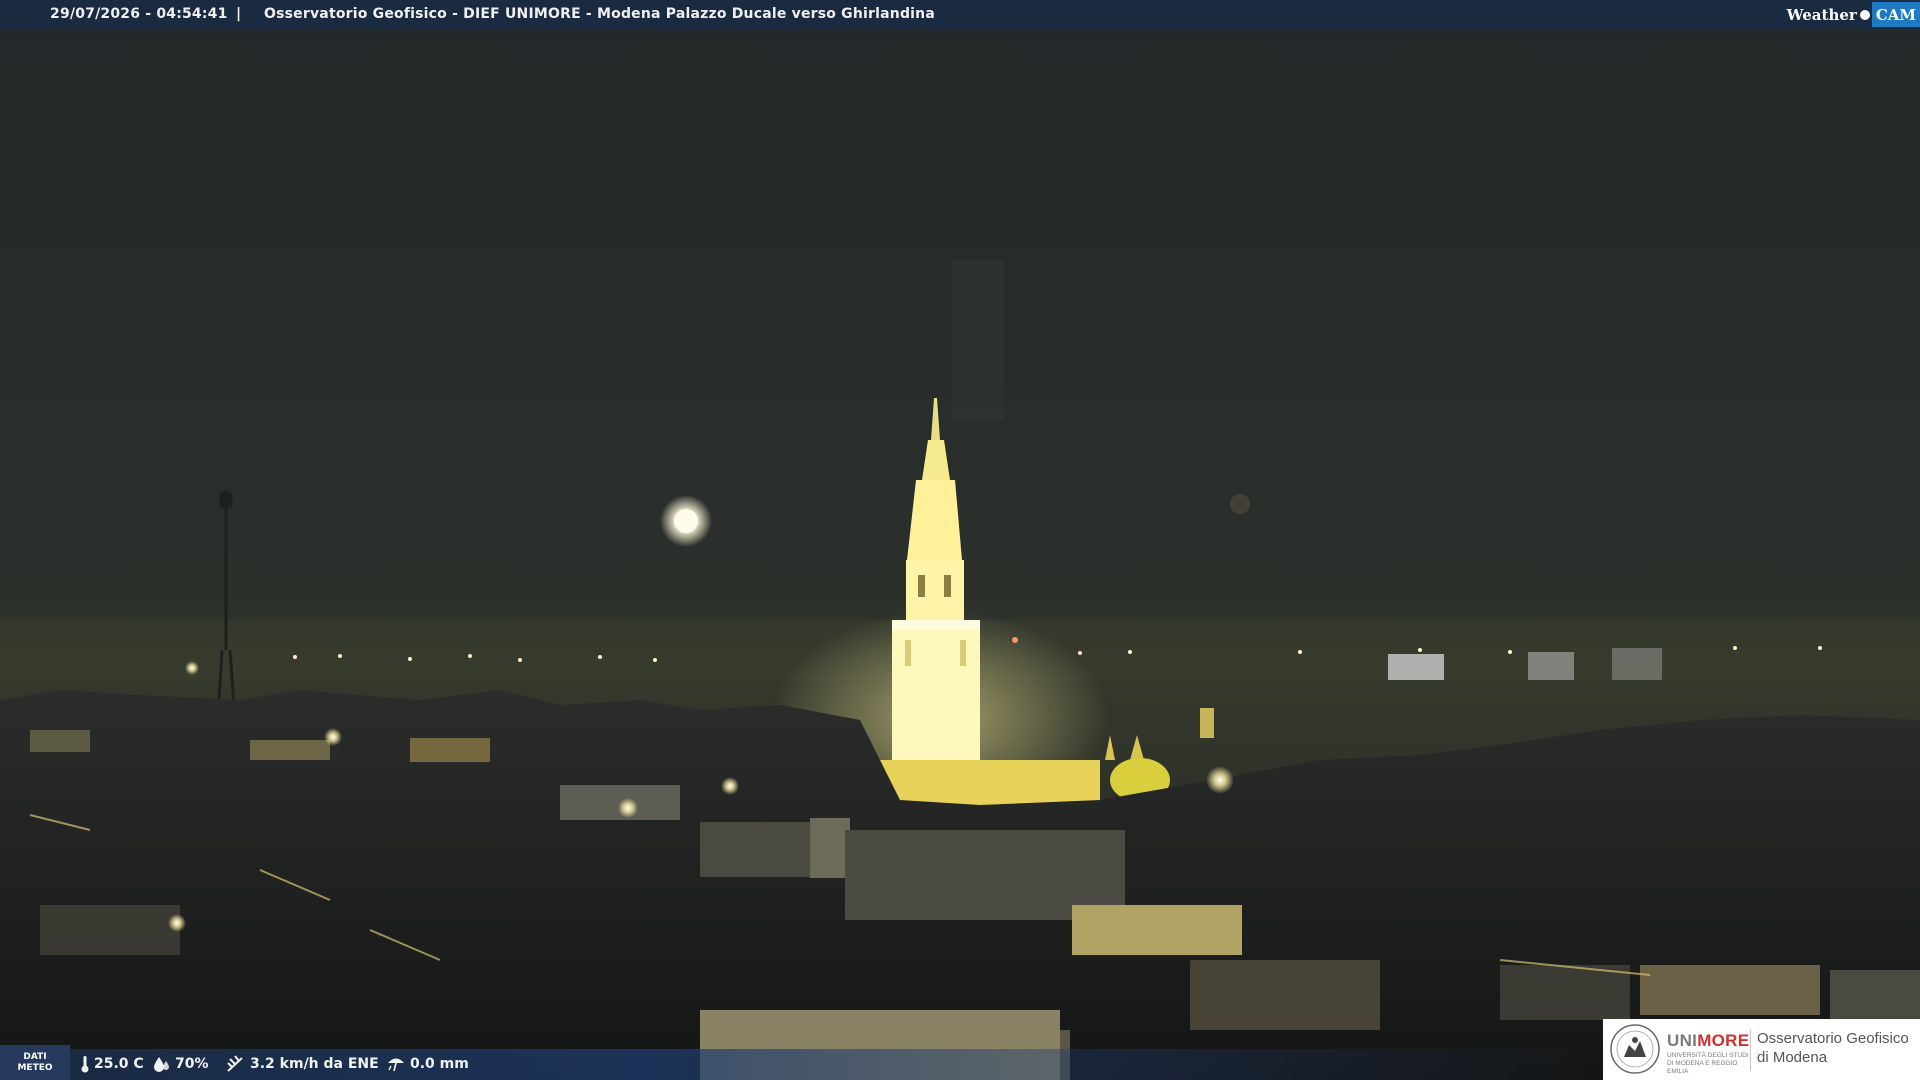 The image size is (1920, 1080). What do you see at coordinates (1750, 1050) in the screenshot?
I see `logo-divider` at bounding box center [1750, 1050].